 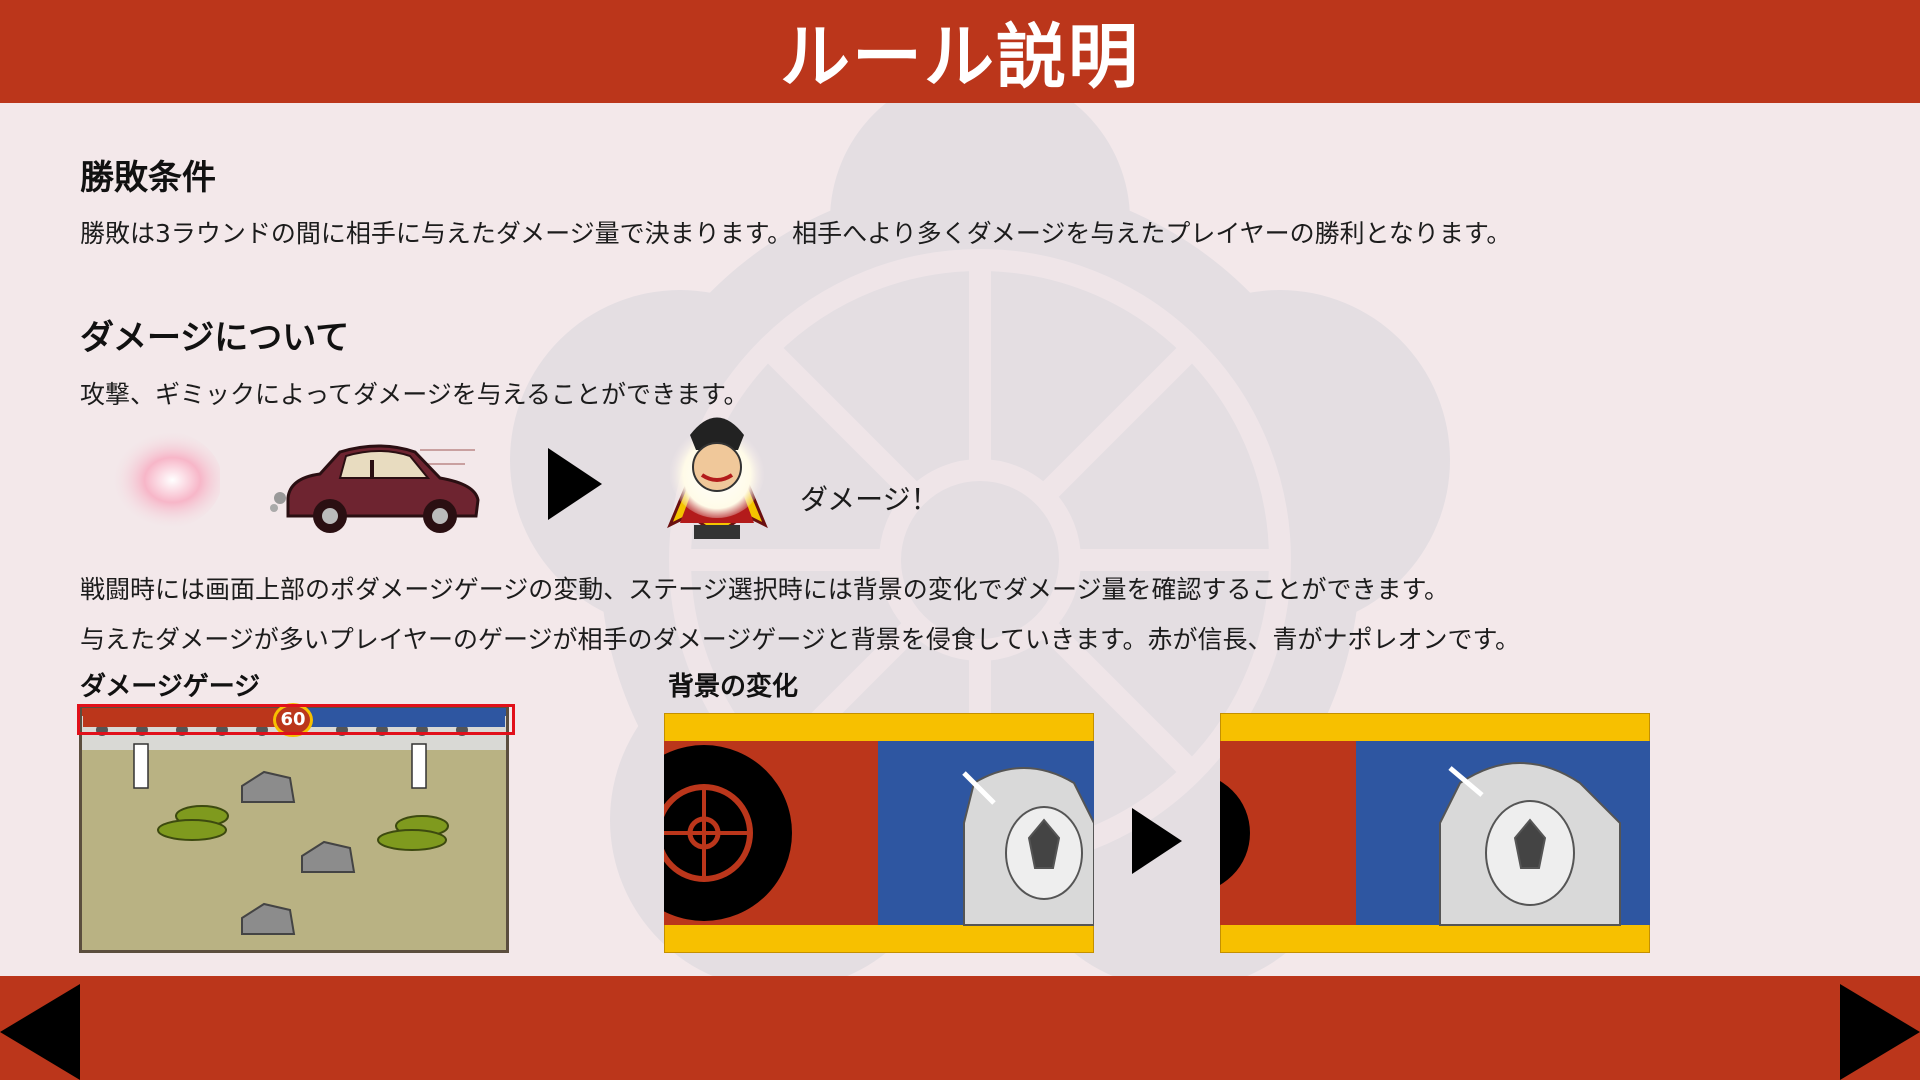 I want to click on nobunaga-character, so click(x=717, y=478).